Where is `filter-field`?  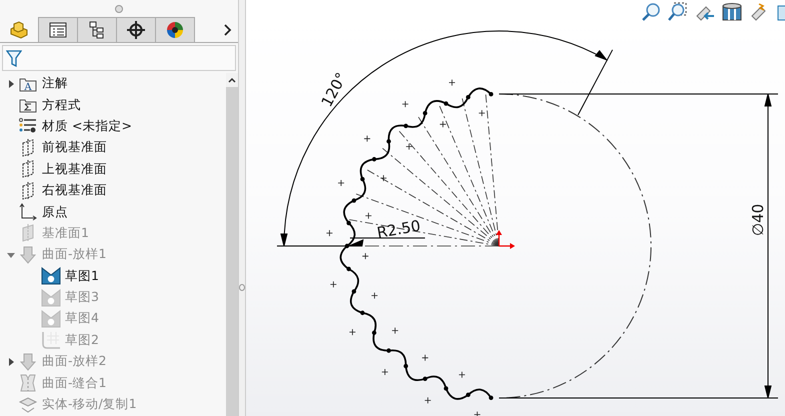
filter-field is located at coordinates (119, 58).